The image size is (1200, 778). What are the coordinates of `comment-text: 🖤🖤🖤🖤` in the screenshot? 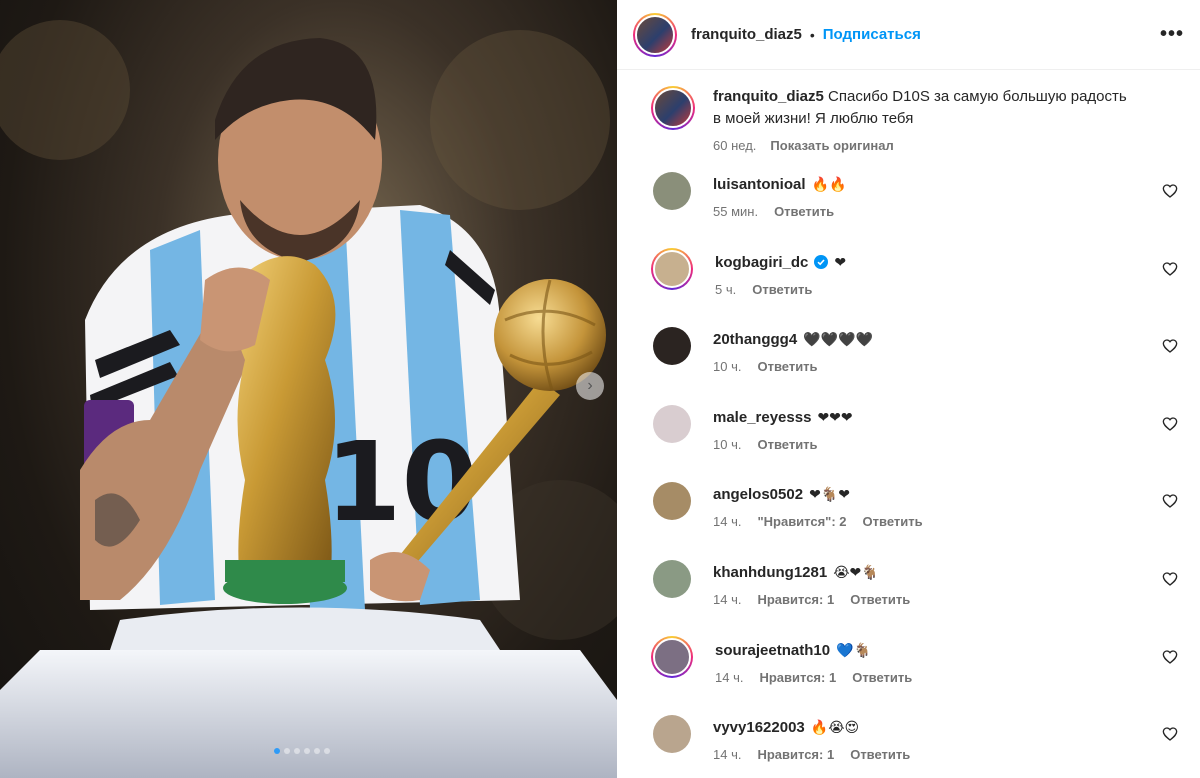 It's located at (838, 340).